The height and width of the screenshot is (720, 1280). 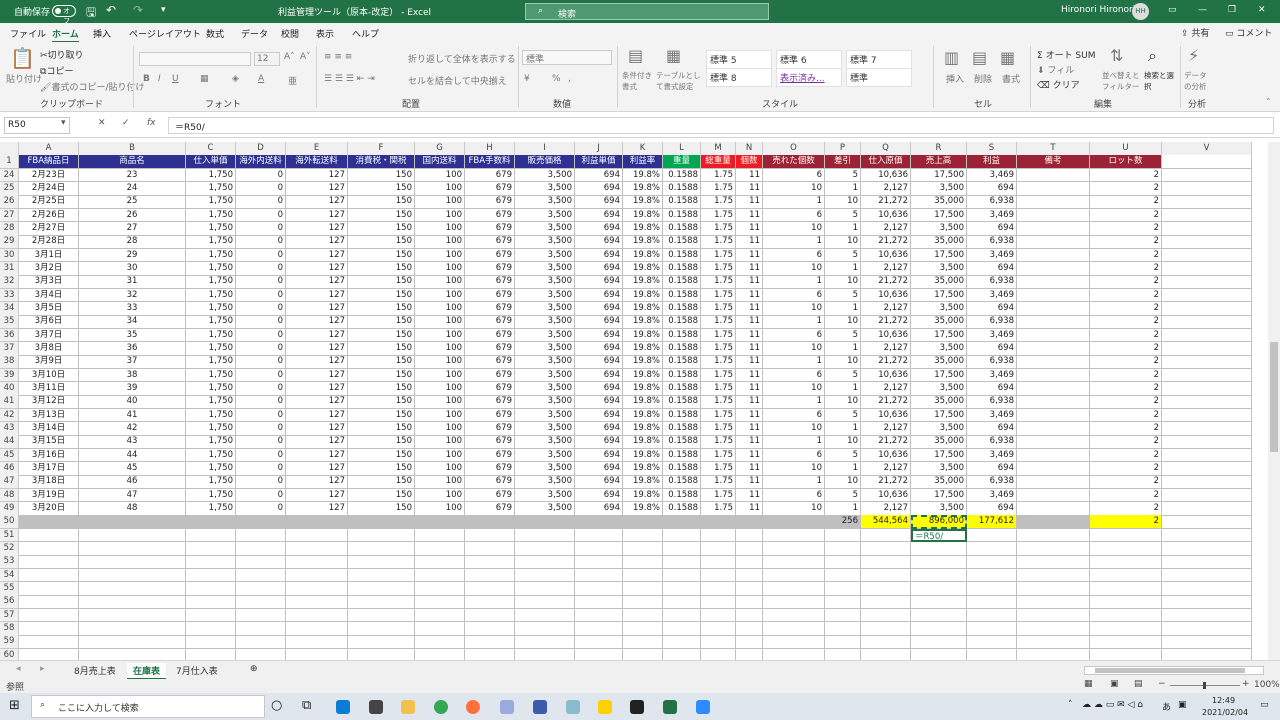 I want to click on number-format-select: 標準, so click(x=567, y=57).